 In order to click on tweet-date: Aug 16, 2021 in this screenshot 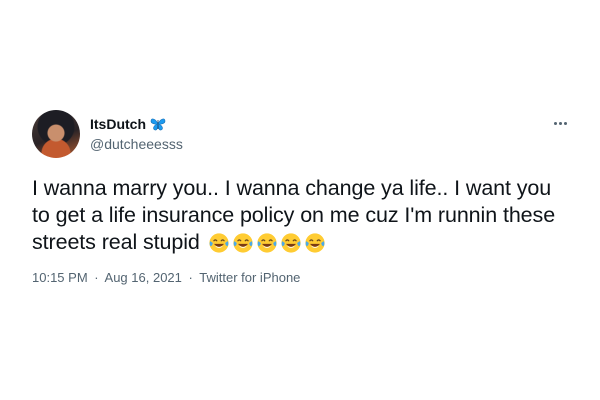, I will do `click(143, 277)`.